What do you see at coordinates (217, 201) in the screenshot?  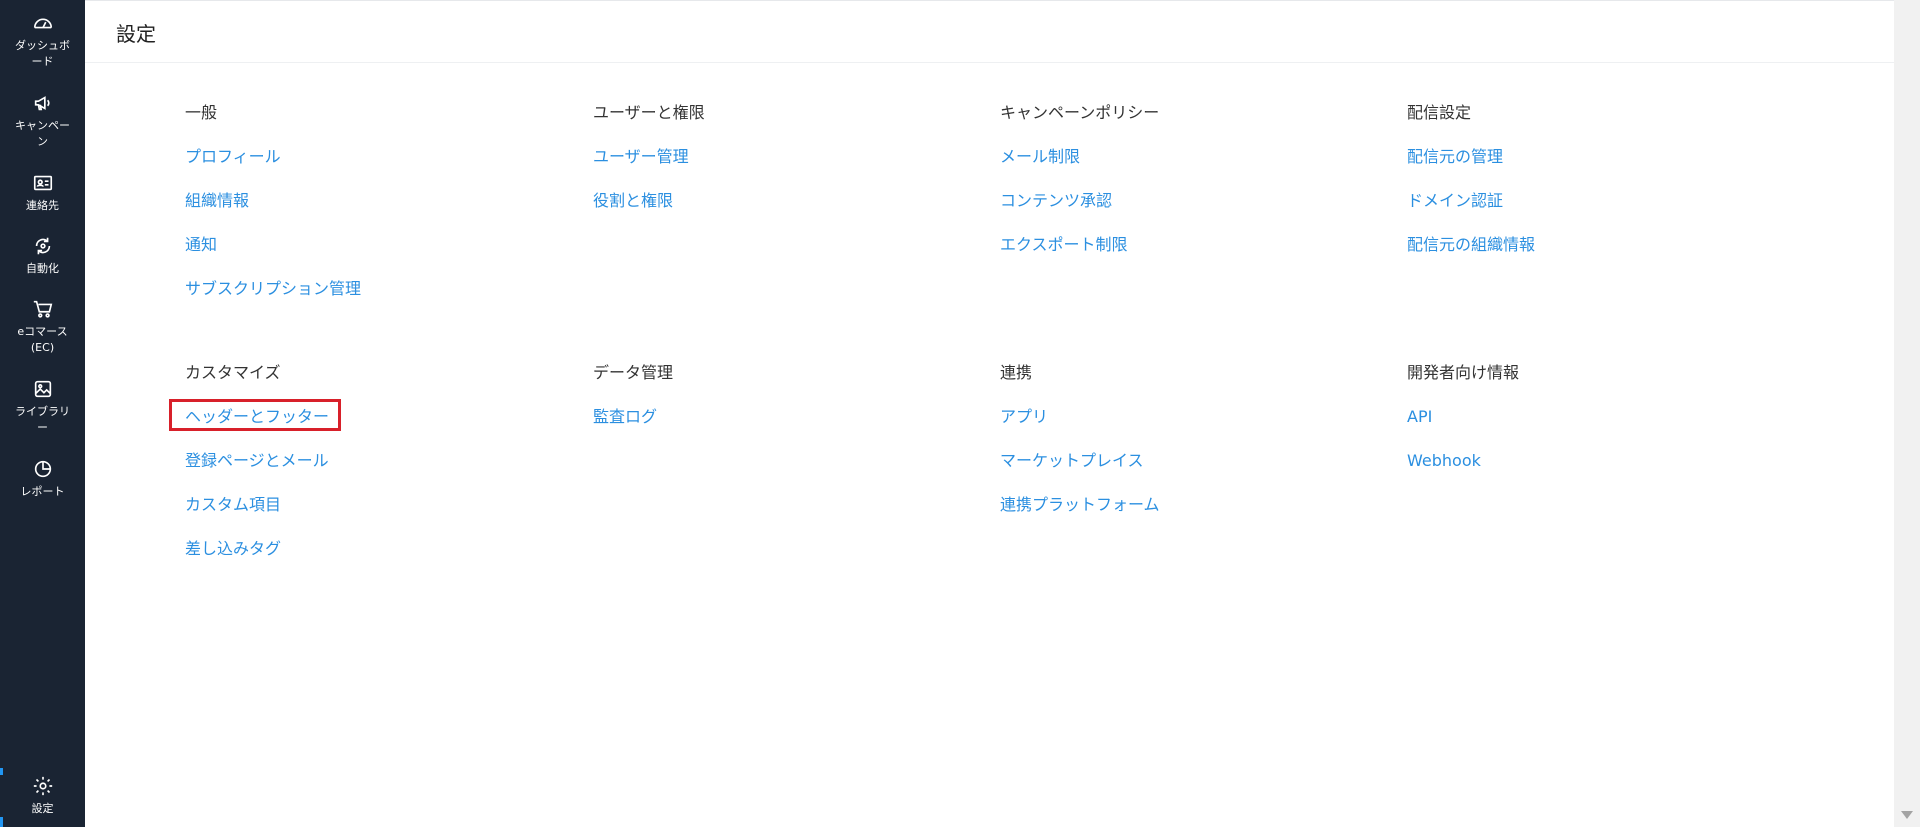 I see `link-organization-info: 組織情報` at bounding box center [217, 201].